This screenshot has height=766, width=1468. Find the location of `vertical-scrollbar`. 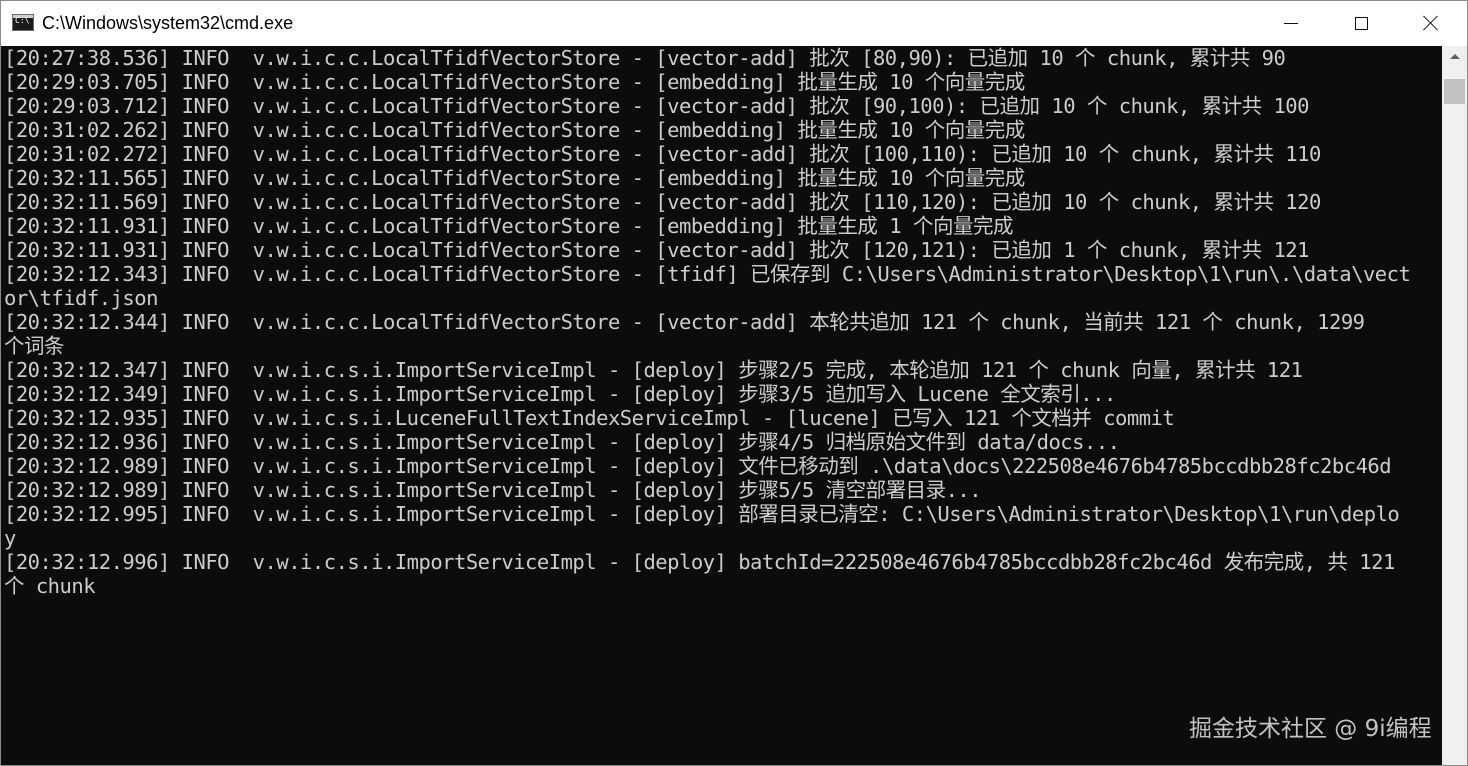

vertical-scrollbar is located at coordinates (1454, 405).